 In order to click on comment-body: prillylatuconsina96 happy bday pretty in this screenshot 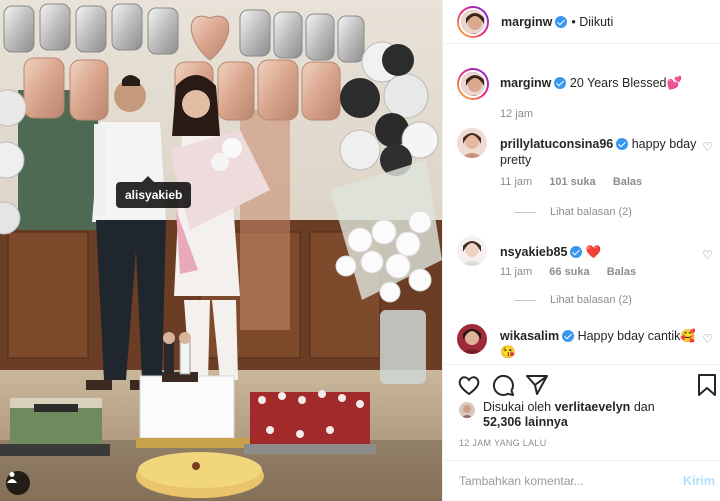, I will do `click(600, 152)`.